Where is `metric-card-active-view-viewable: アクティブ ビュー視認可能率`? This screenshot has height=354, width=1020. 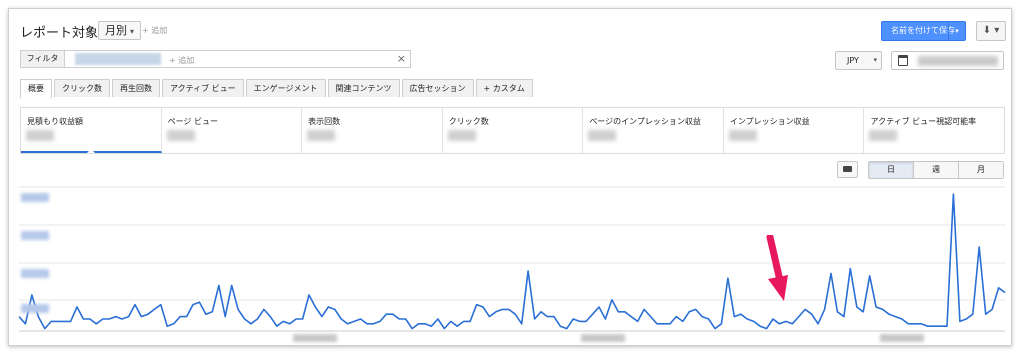
metric-card-active-view-viewable: アクティブ ビュー視認可能率 is located at coordinates (934, 130).